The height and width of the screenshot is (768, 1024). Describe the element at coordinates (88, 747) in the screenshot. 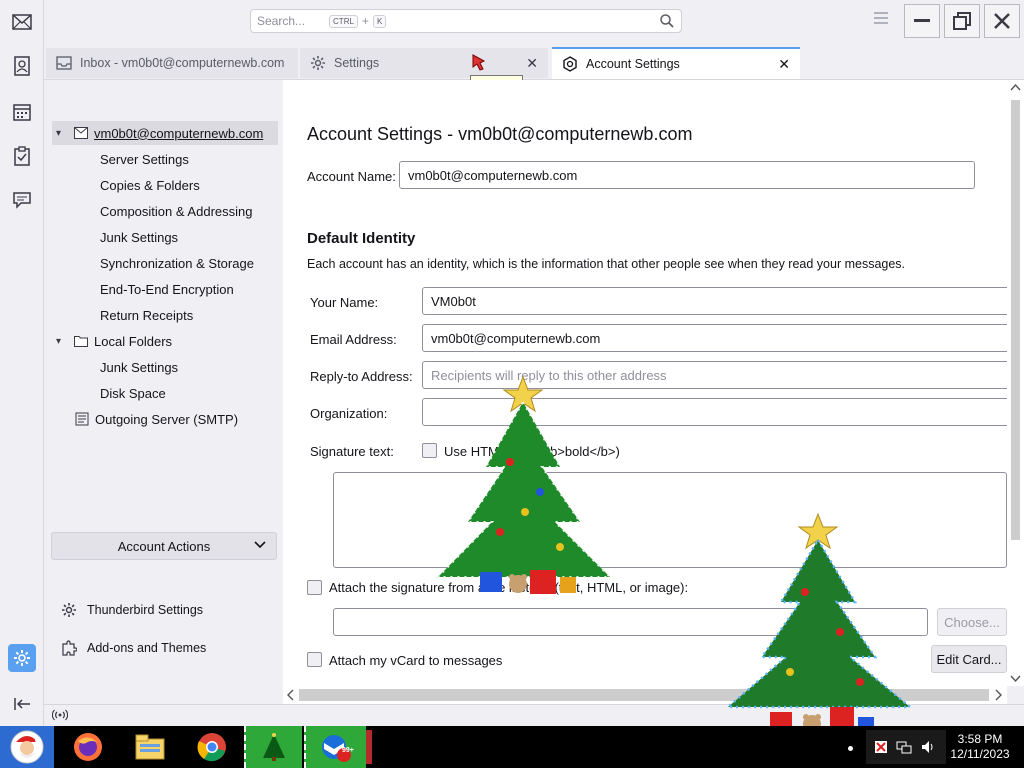

I see `firefox-icon` at that location.